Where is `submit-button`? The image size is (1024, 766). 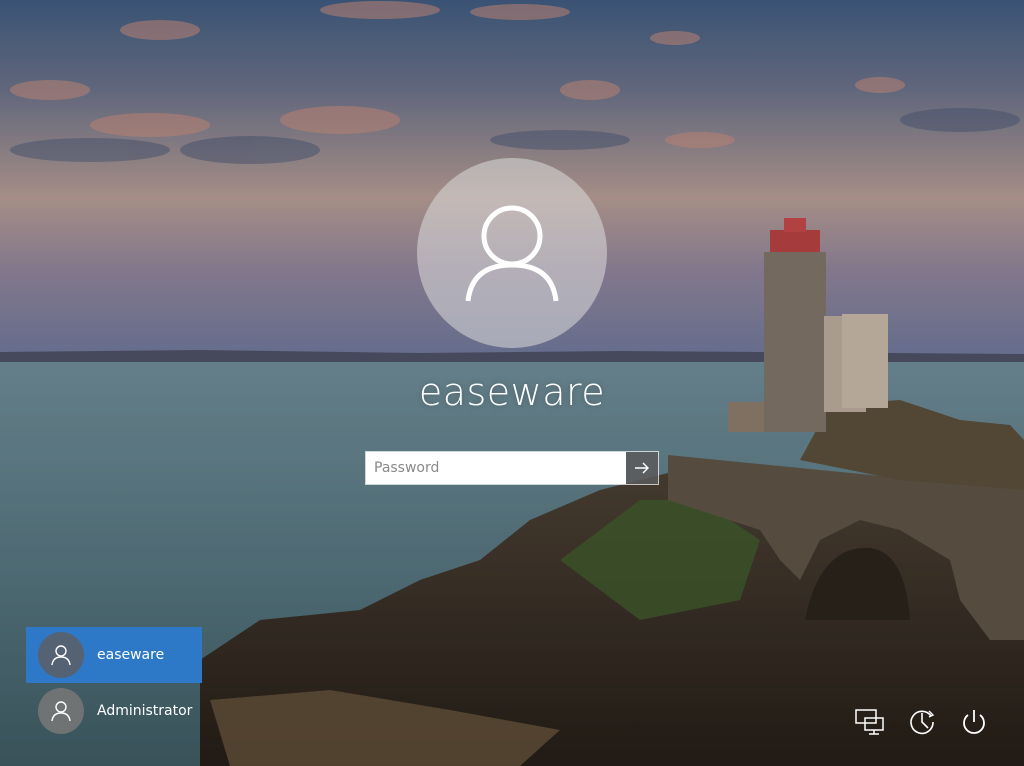 submit-button is located at coordinates (642, 468).